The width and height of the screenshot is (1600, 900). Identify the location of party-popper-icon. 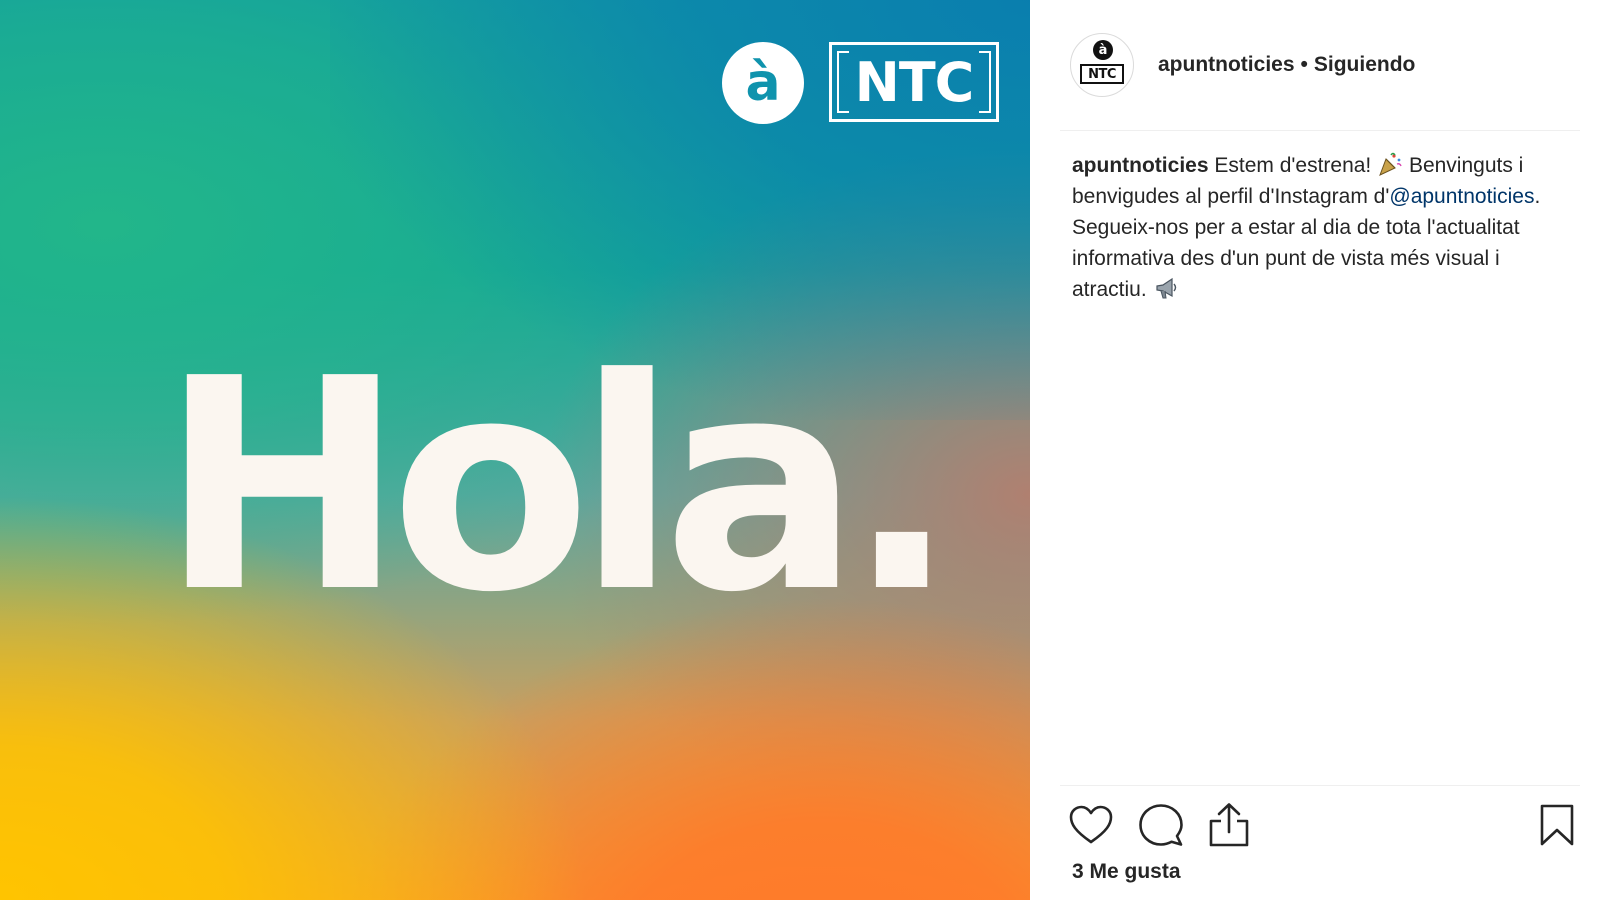
(1390, 164).